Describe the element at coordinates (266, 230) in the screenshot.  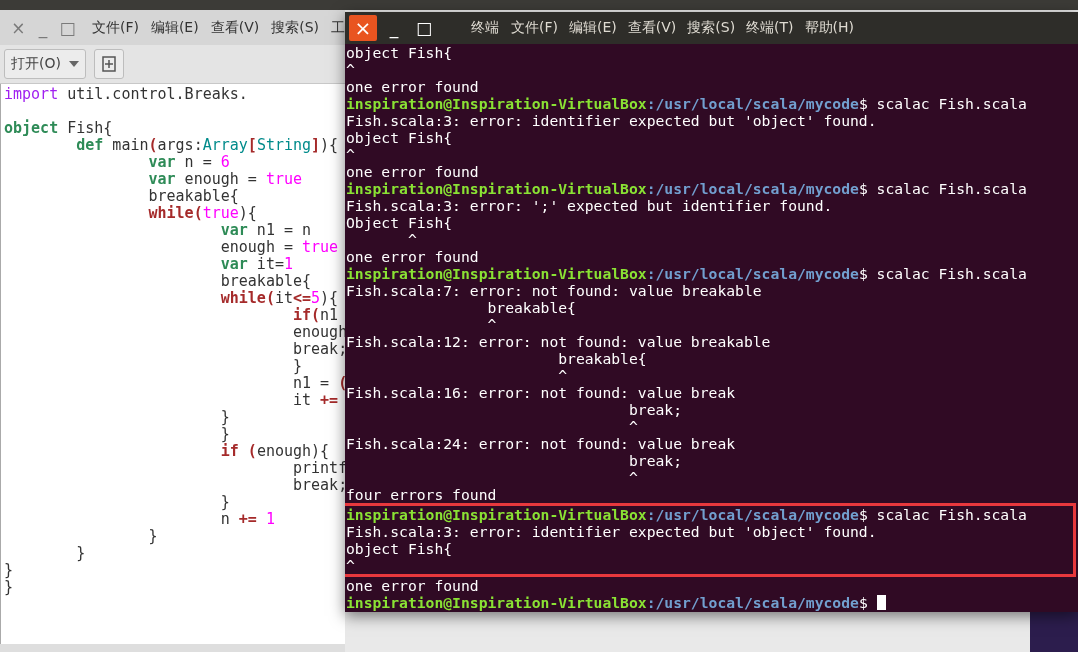
I see `code-line: var n1 = n` at that location.